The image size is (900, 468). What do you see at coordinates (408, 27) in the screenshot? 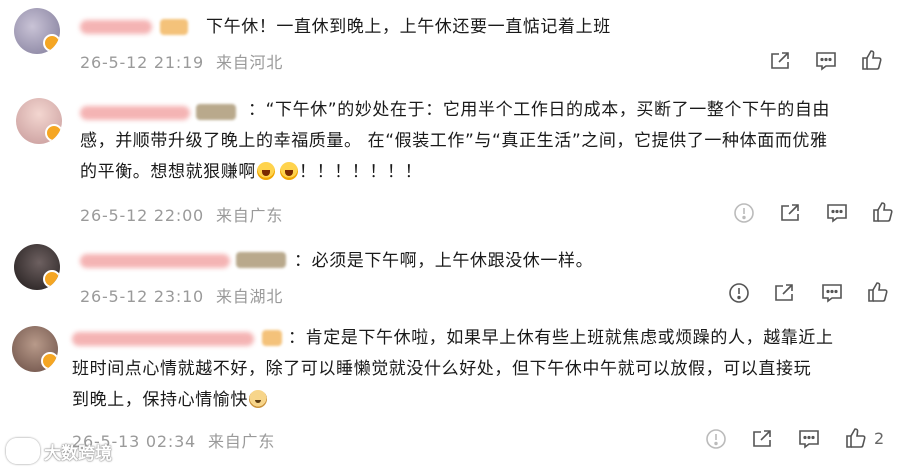
I see `comment-text: 下午休！一直休到晚上，上午休还要一直惦记着上班` at bounding box center [408, 27].